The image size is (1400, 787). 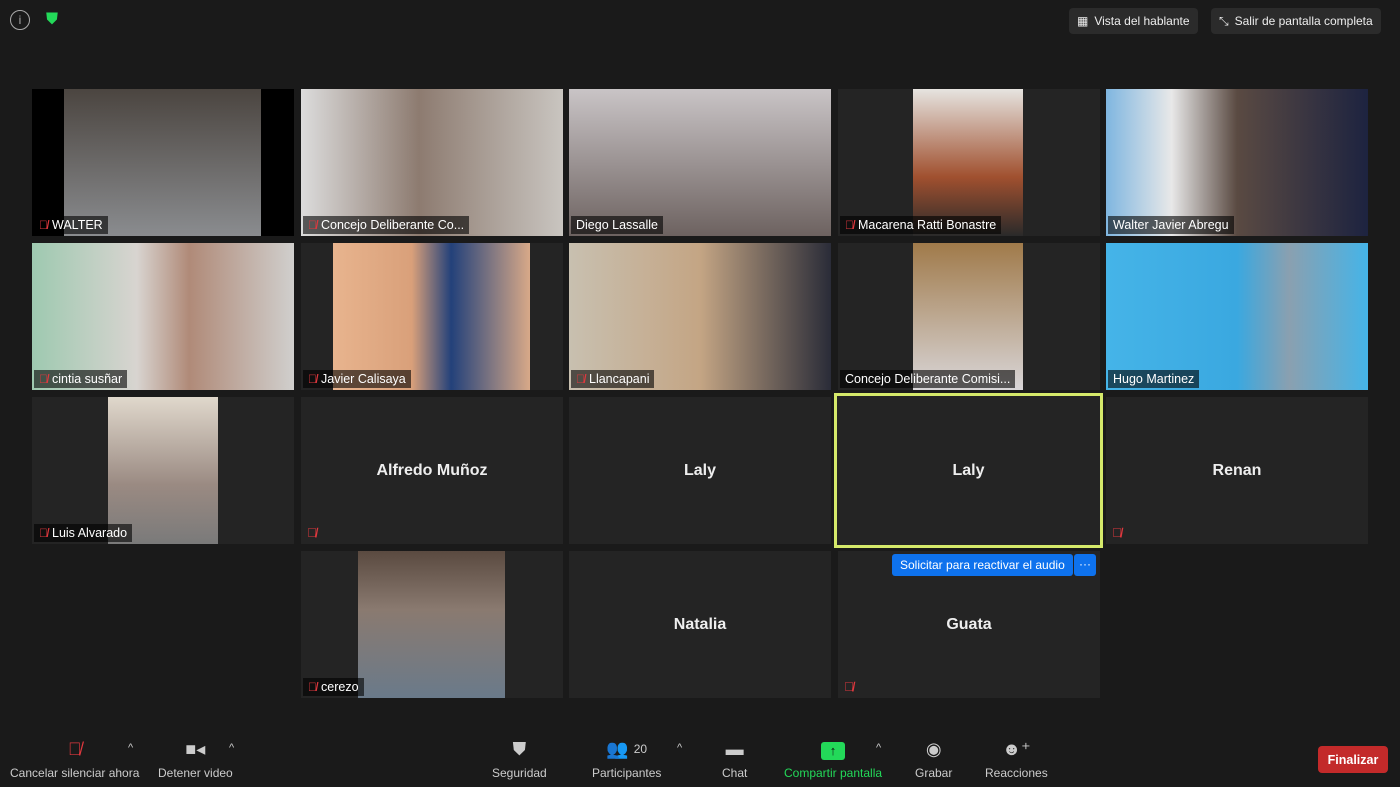 What do you see at coordinates (1224, 20) in the screenshot?
I see `collapse-icon: ⤡` at bounding box center [1224, 20].